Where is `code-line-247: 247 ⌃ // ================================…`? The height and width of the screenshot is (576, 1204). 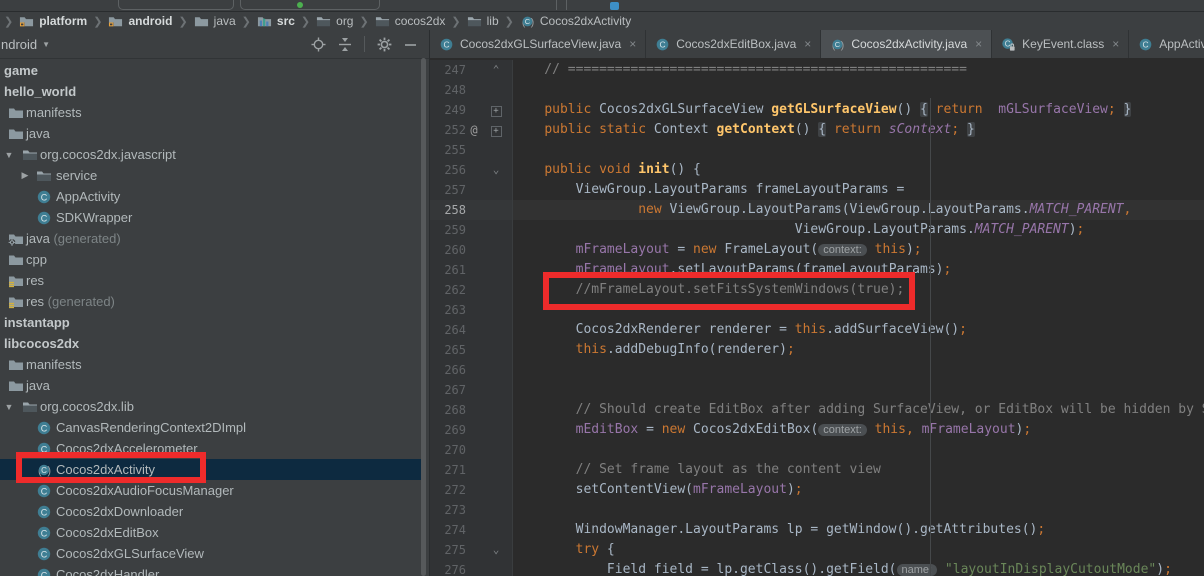 code-line-247: 247 ⌃ // ================================… is located at coordinates (817, 70).